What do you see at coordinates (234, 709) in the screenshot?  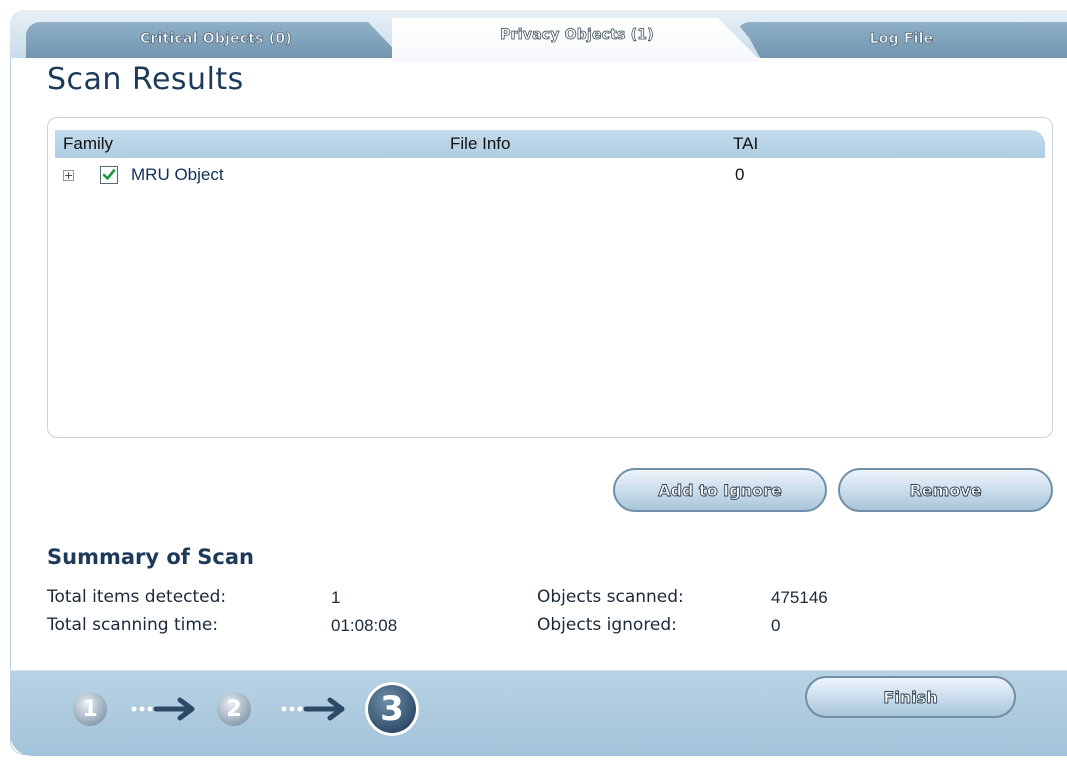 I see `step-2-icon: 2` at bounding box center [234, 709].